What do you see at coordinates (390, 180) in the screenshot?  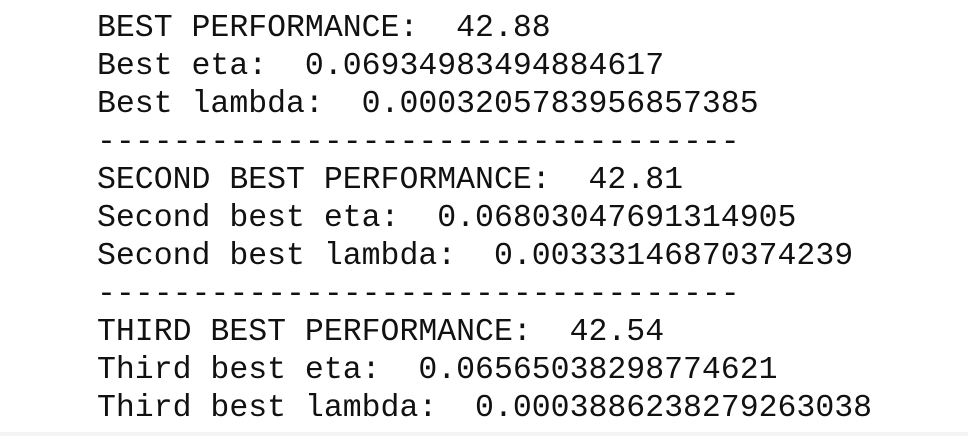 I see `second-best-performance-line: SECOND BEST PERFORMANCE: 42.81` at bounding box center [390, 180].